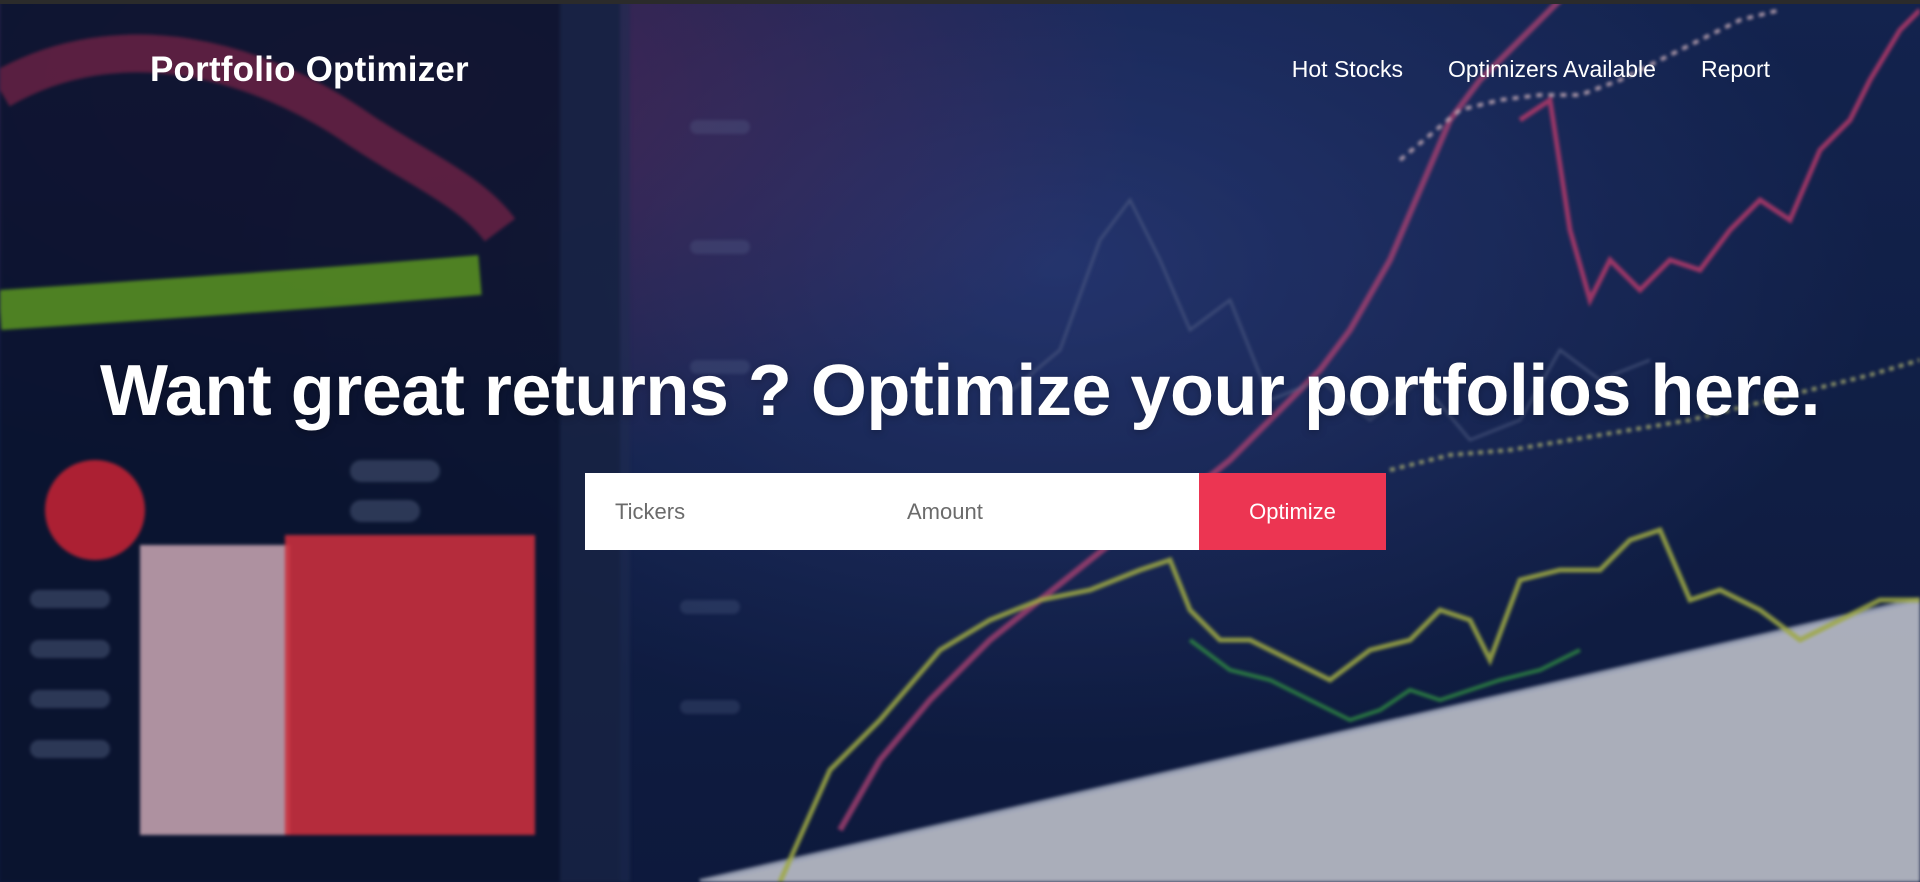 The image size is (1920, 882). I want to click on optimize-form: Optimize, so click(993, 511).